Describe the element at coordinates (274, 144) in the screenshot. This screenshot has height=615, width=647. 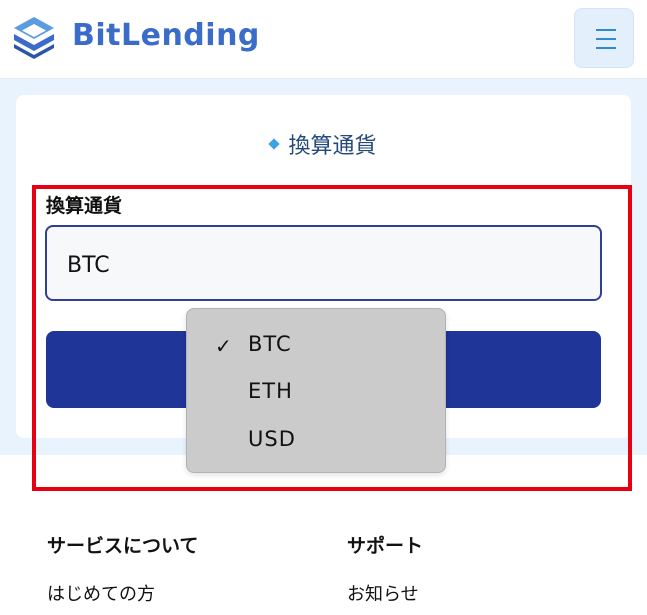
I see `diamond-bullet-icon` at that location.